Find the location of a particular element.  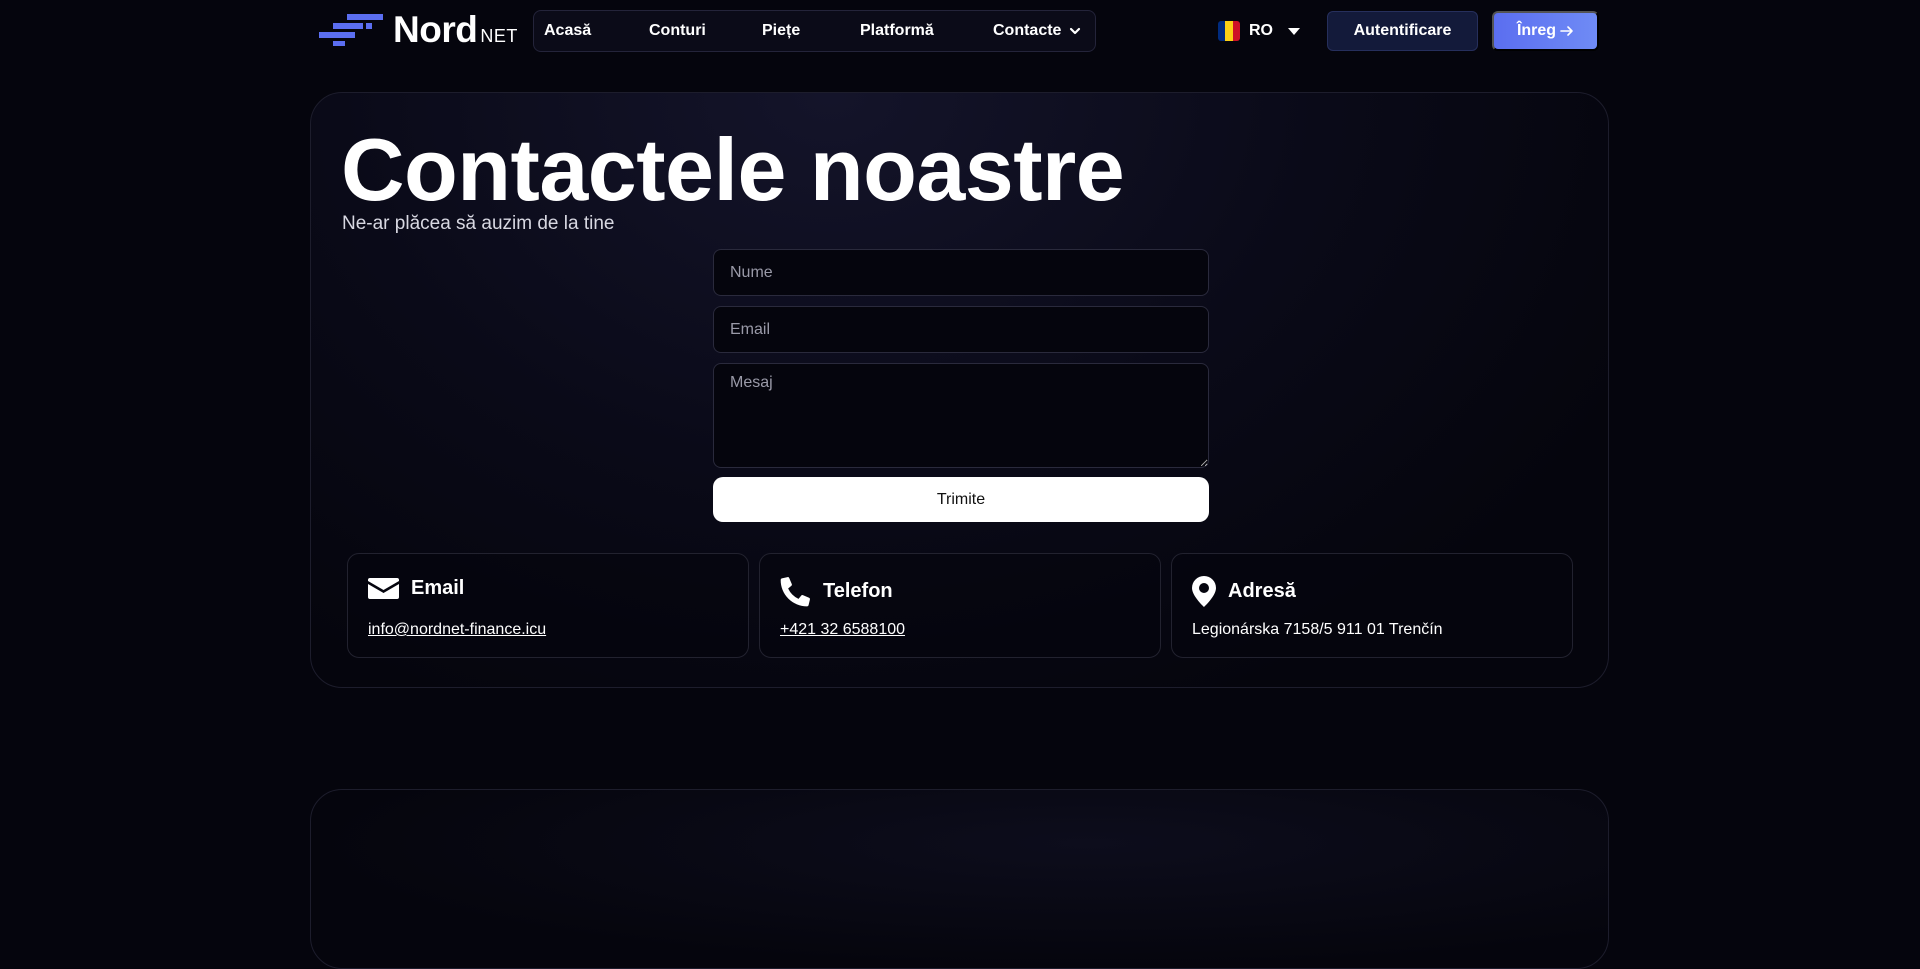

name-input is located at coordinates (961, 272).